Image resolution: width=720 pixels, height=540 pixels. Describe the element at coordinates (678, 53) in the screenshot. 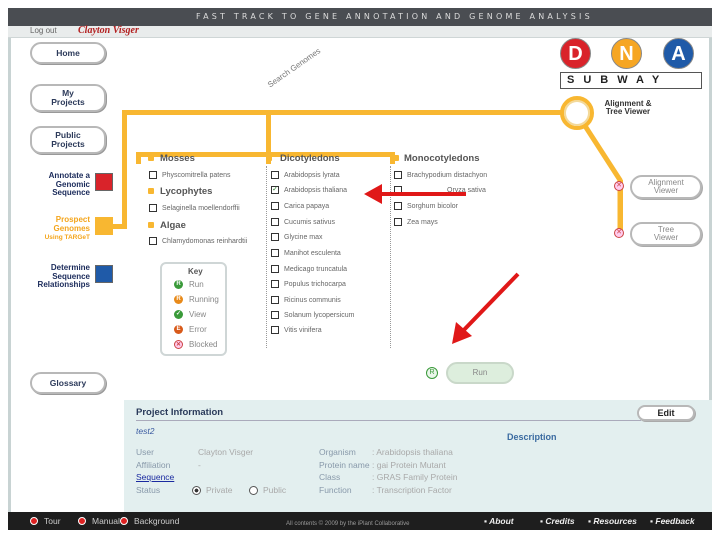

I see `logo-a: A` at that location.